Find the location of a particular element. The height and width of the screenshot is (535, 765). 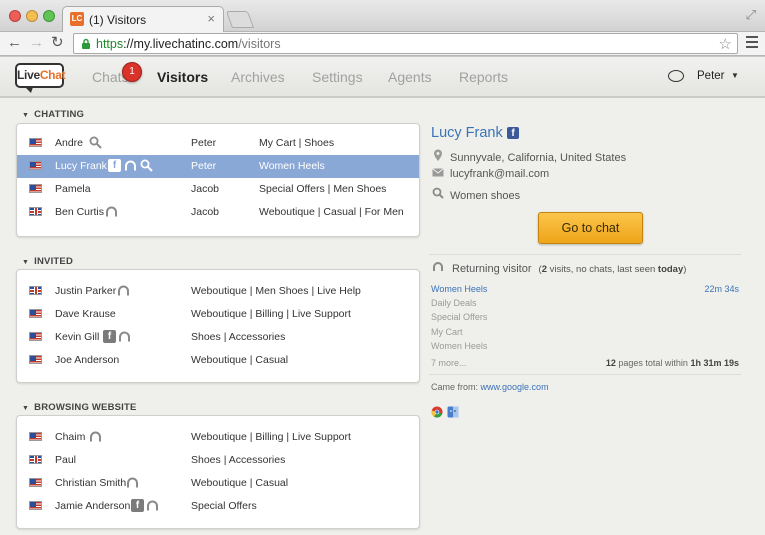

browser-tab: LC (1) Visitors × is located at coordinates (143, 19).